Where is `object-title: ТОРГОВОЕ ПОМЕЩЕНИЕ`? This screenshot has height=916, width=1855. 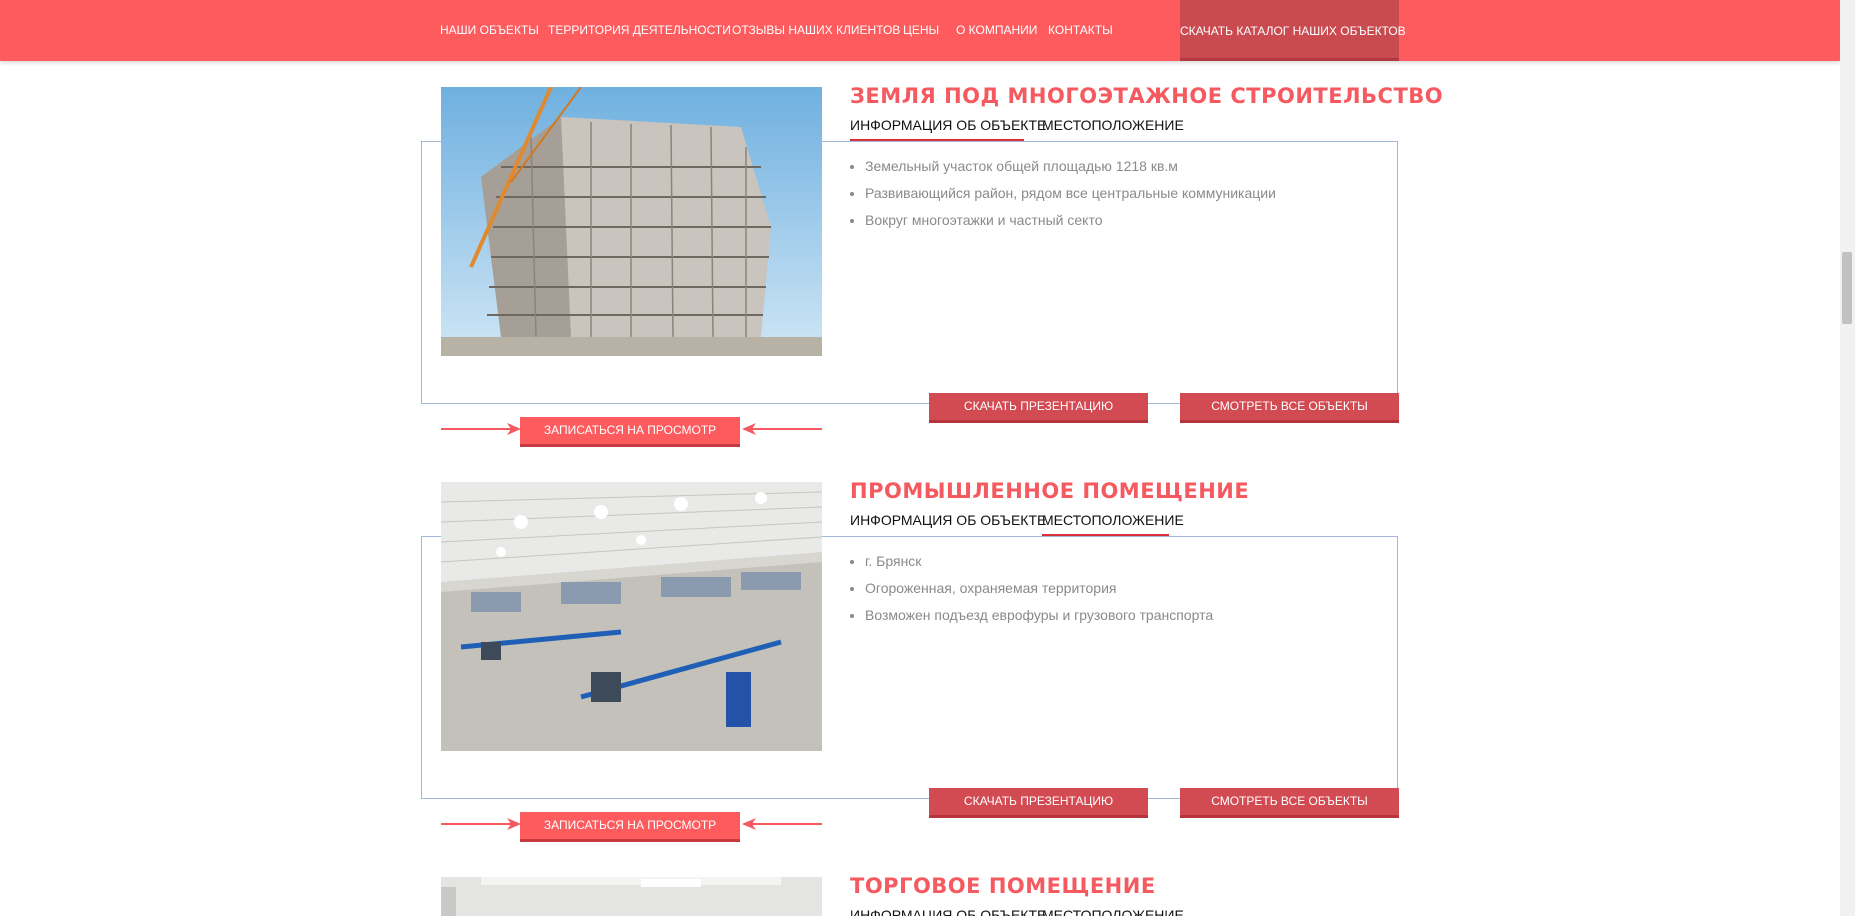
object-title: ТОРГОВОЕ ПОМЕЩЕНИЕ is located at coordinates (1003, 887).